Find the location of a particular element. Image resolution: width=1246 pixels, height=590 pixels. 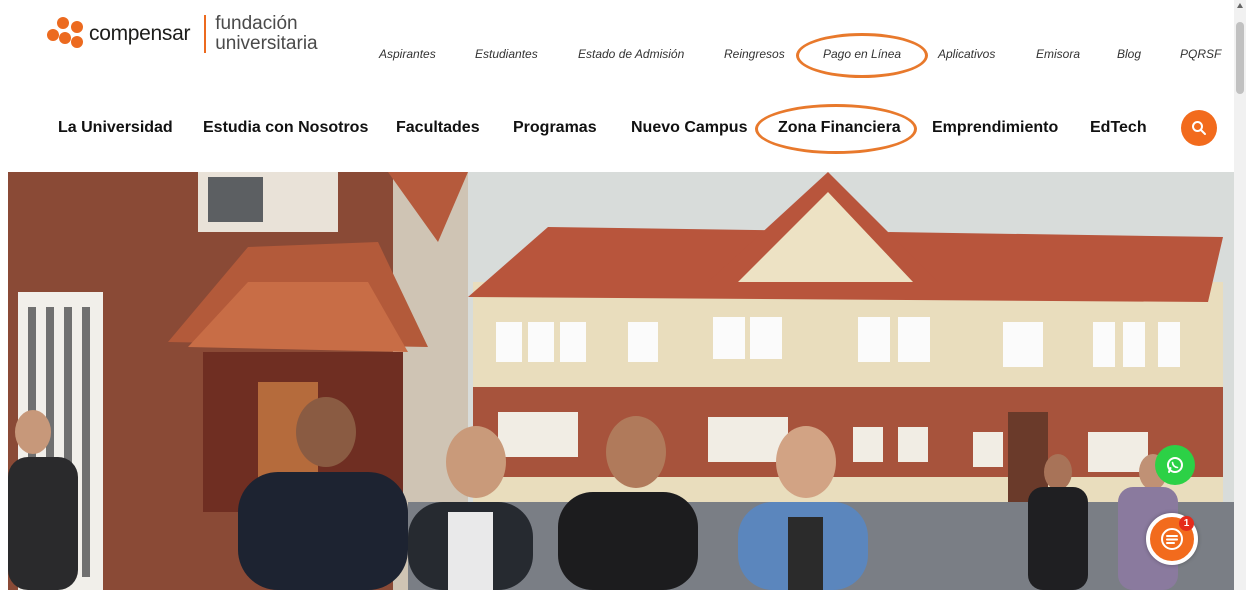

logo-subtitle-line2: universitaria is located at coordinates (266, 43).